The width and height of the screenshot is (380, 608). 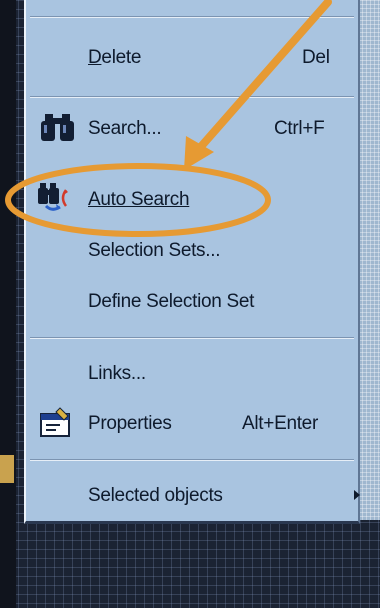 I want to click on submenu-arrow-icon, so click(x=357, y=495).